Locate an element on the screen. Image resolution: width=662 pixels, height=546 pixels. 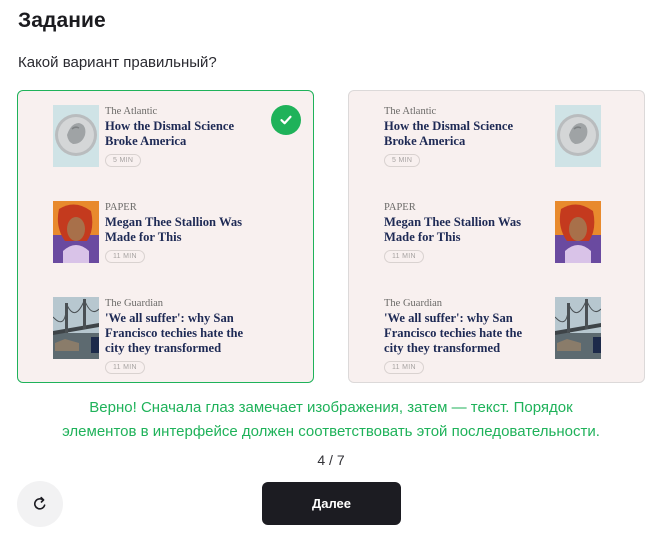
page-title: Задание is located at coordinates (62, 20).